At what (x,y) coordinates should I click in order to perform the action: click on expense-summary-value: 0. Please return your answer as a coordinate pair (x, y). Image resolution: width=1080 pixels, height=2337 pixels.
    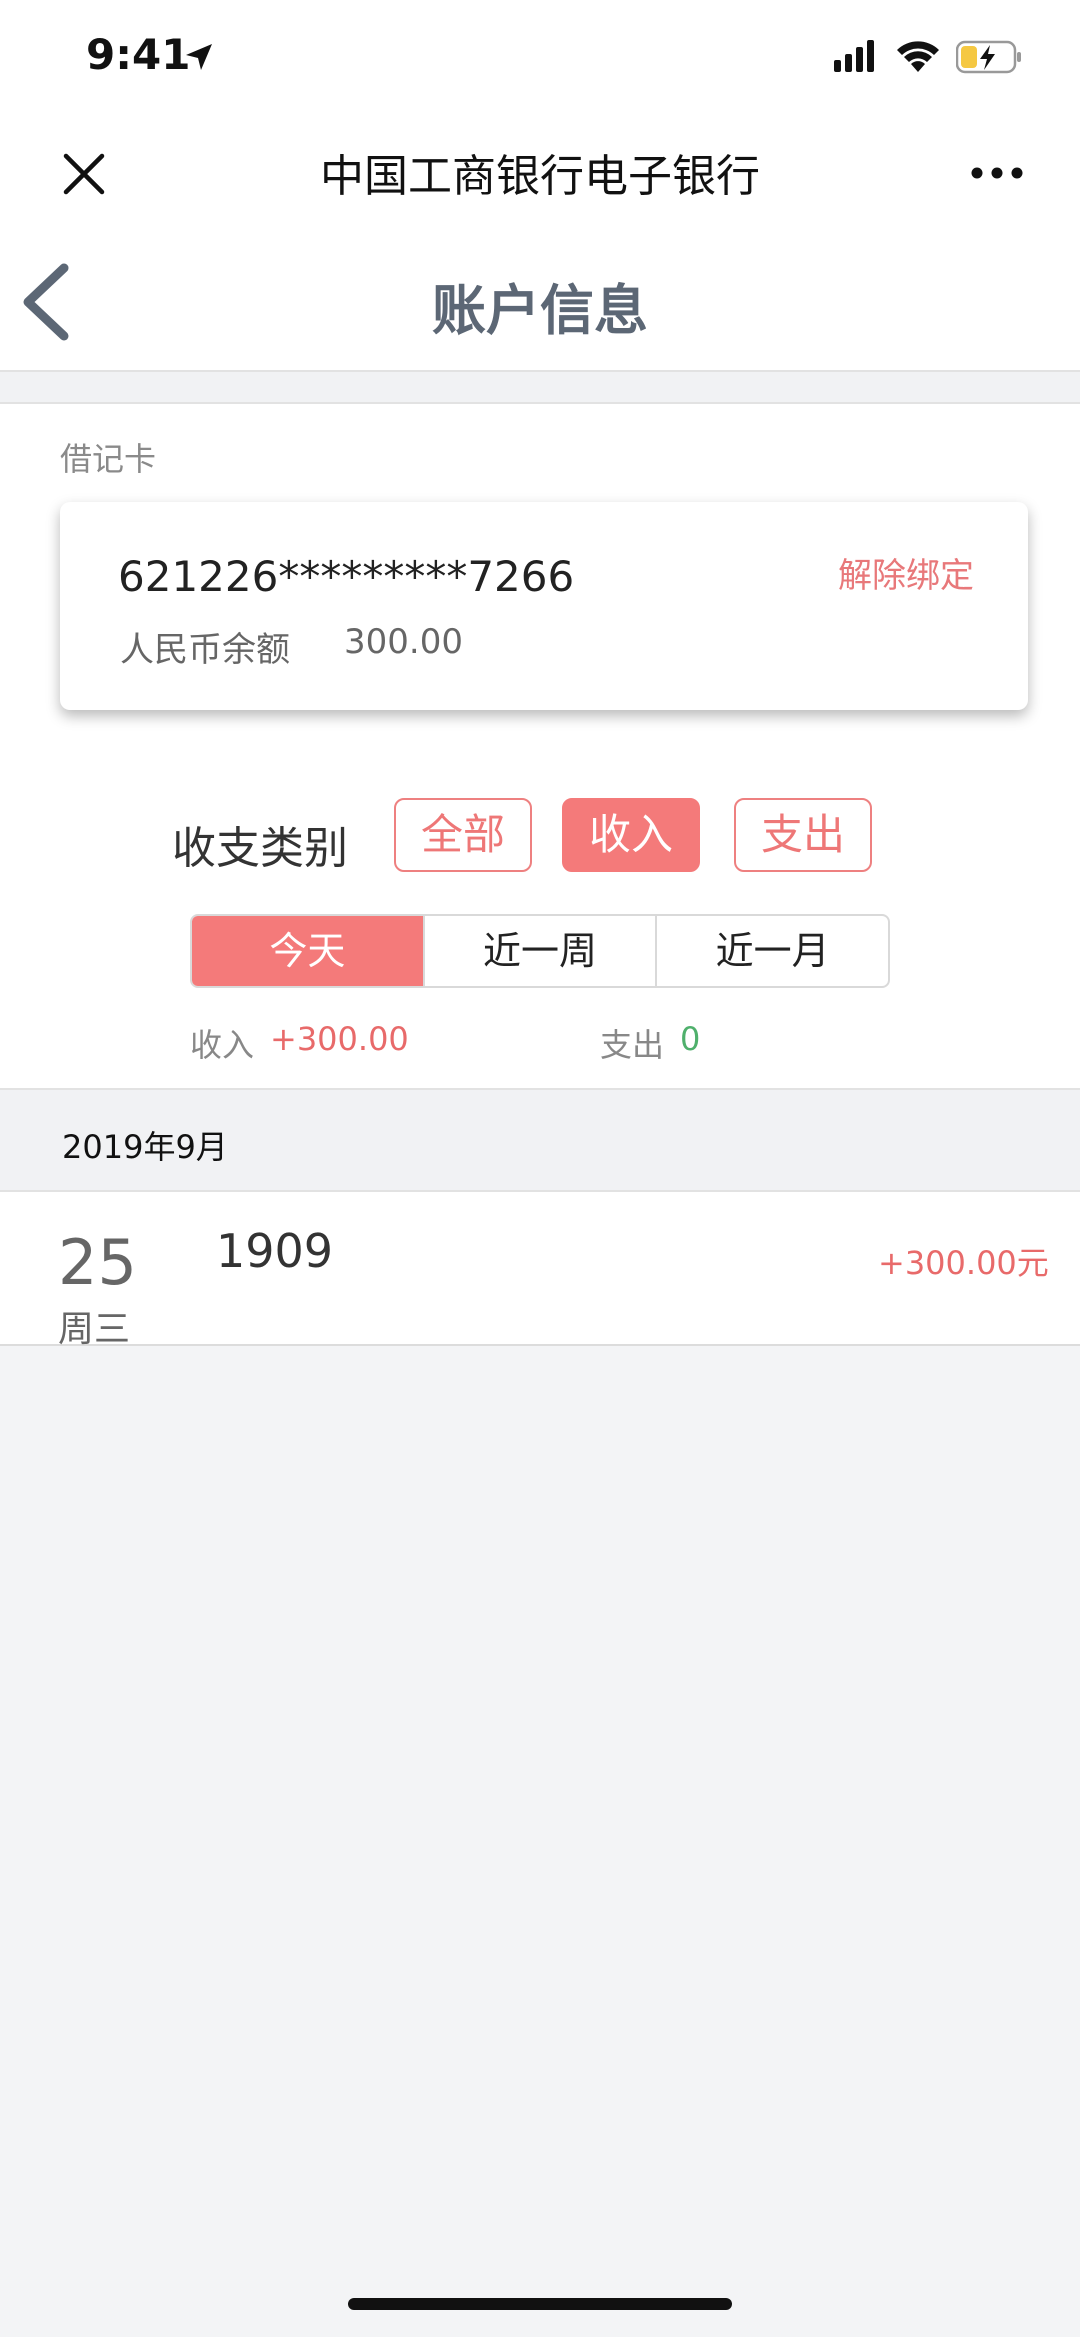
    Looking at the image, I should click on (690, 1039).